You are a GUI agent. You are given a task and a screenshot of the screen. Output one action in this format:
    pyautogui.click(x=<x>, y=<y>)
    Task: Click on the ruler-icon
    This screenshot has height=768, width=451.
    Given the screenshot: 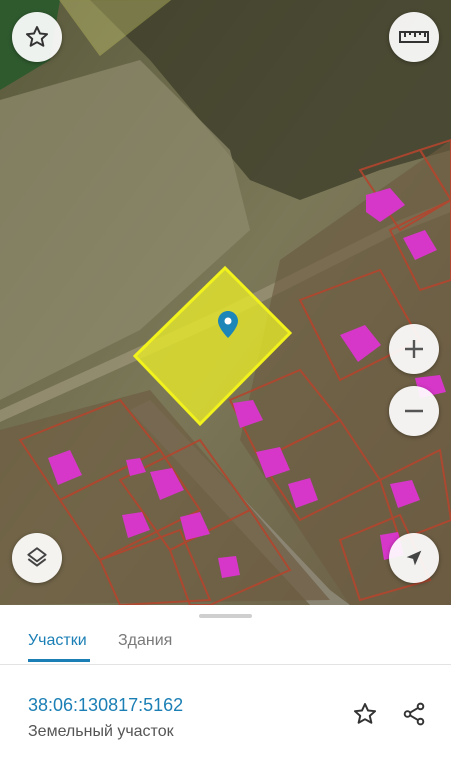 What is the action you would take?
    pyautogui.click(x=414, y=37)
    